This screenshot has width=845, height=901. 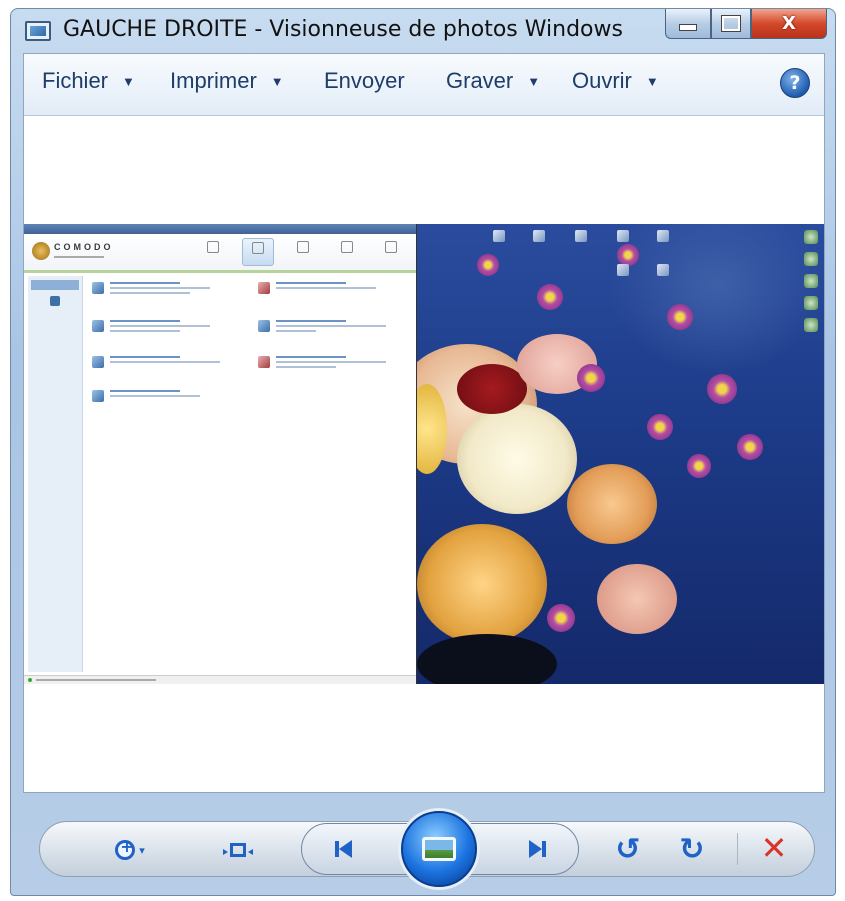 I want to click on close-icon: X, so click(x=789, y=23).